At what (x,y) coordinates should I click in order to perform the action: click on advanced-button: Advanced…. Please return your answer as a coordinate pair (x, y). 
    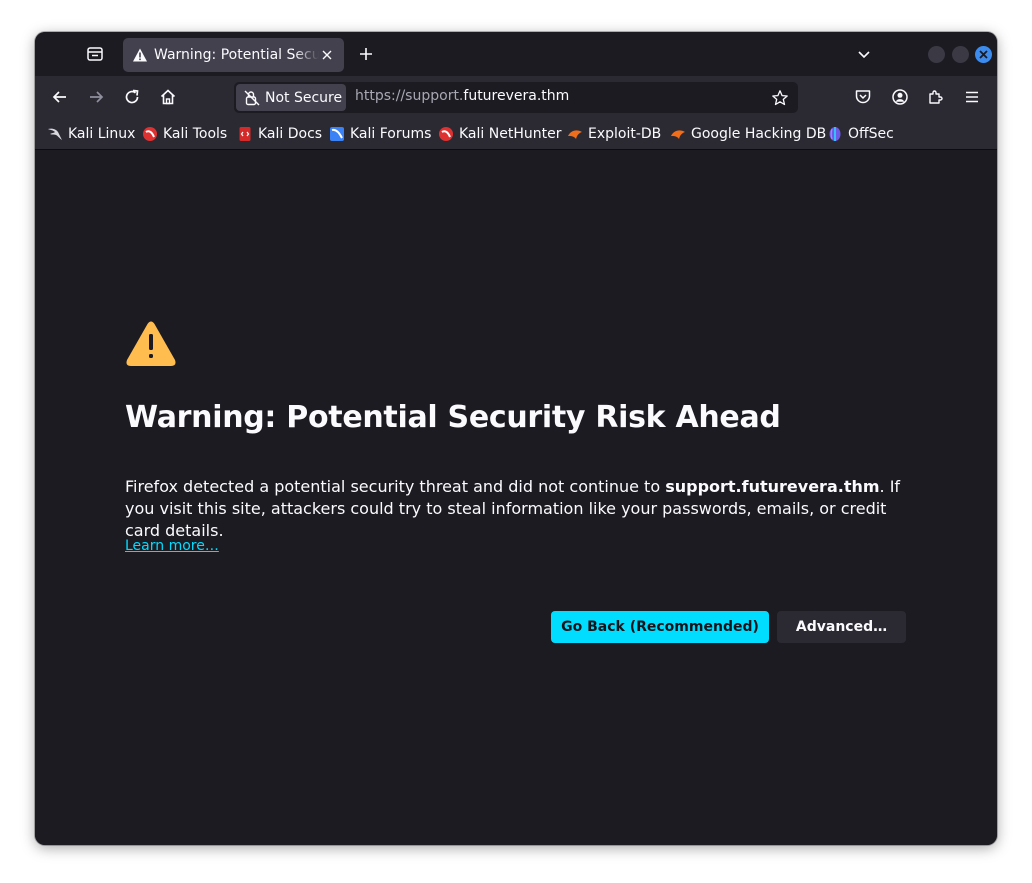
    Looking at the image, I should click on (841, 627).